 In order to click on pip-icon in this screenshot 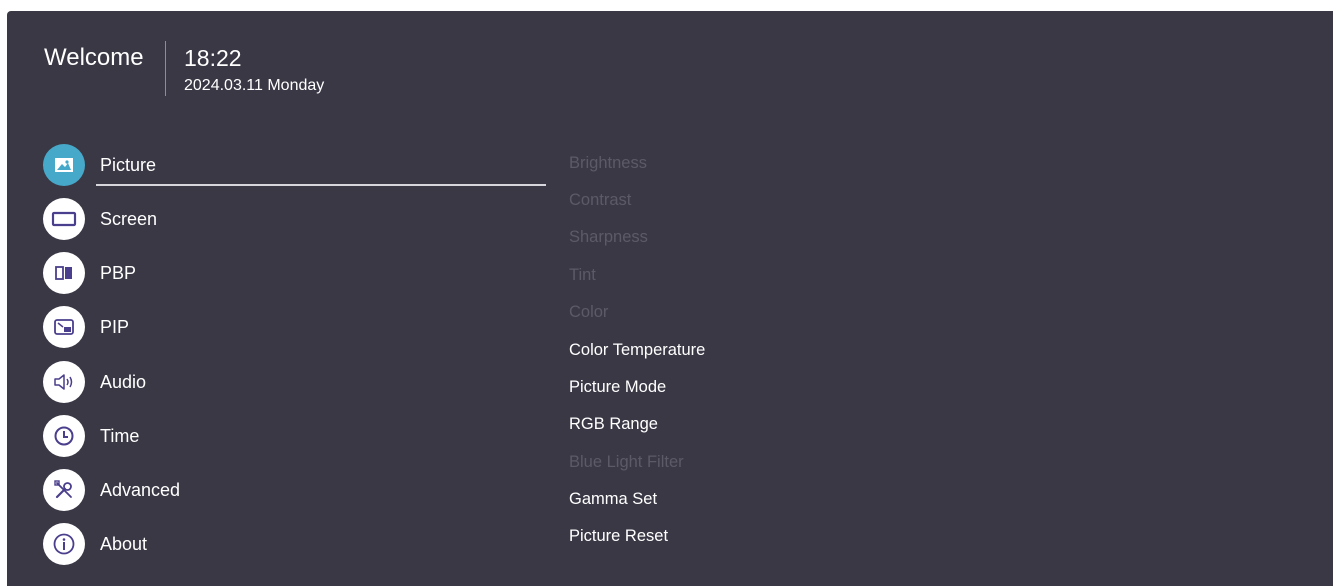, I will do `click(64, 327)`.